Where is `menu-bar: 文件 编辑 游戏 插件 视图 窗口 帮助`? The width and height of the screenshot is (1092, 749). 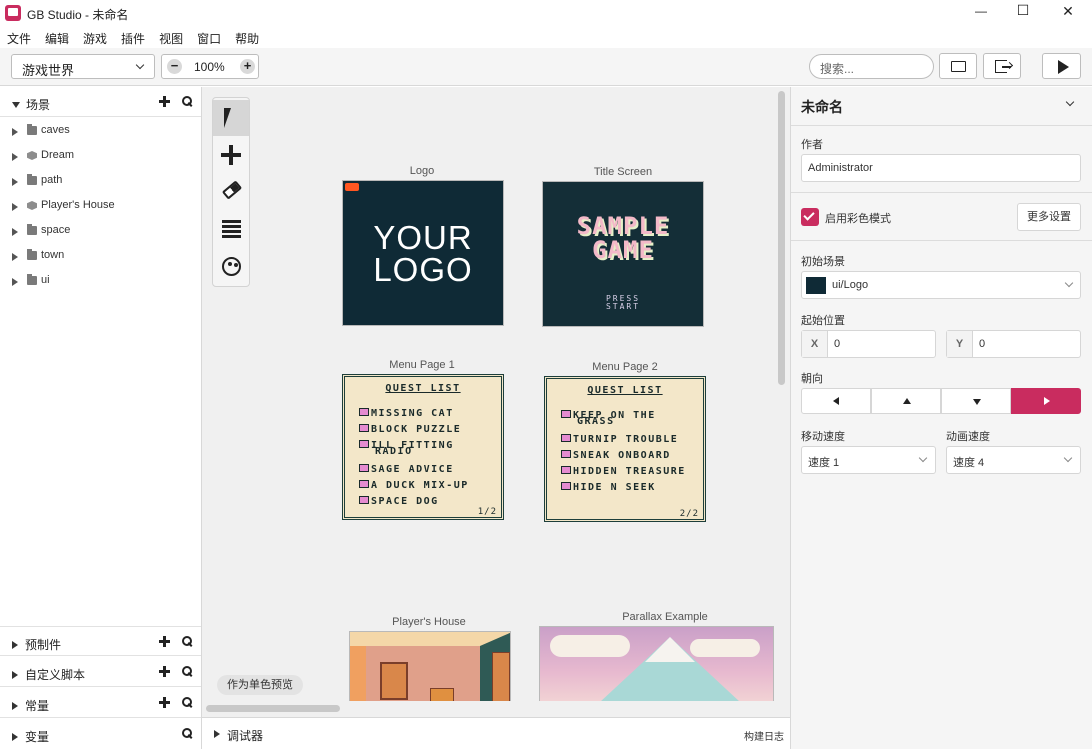 menu-bar: 文件 编辑 游戏 插件 视图 窗口 帮助 is located at coordinates (546, 37).